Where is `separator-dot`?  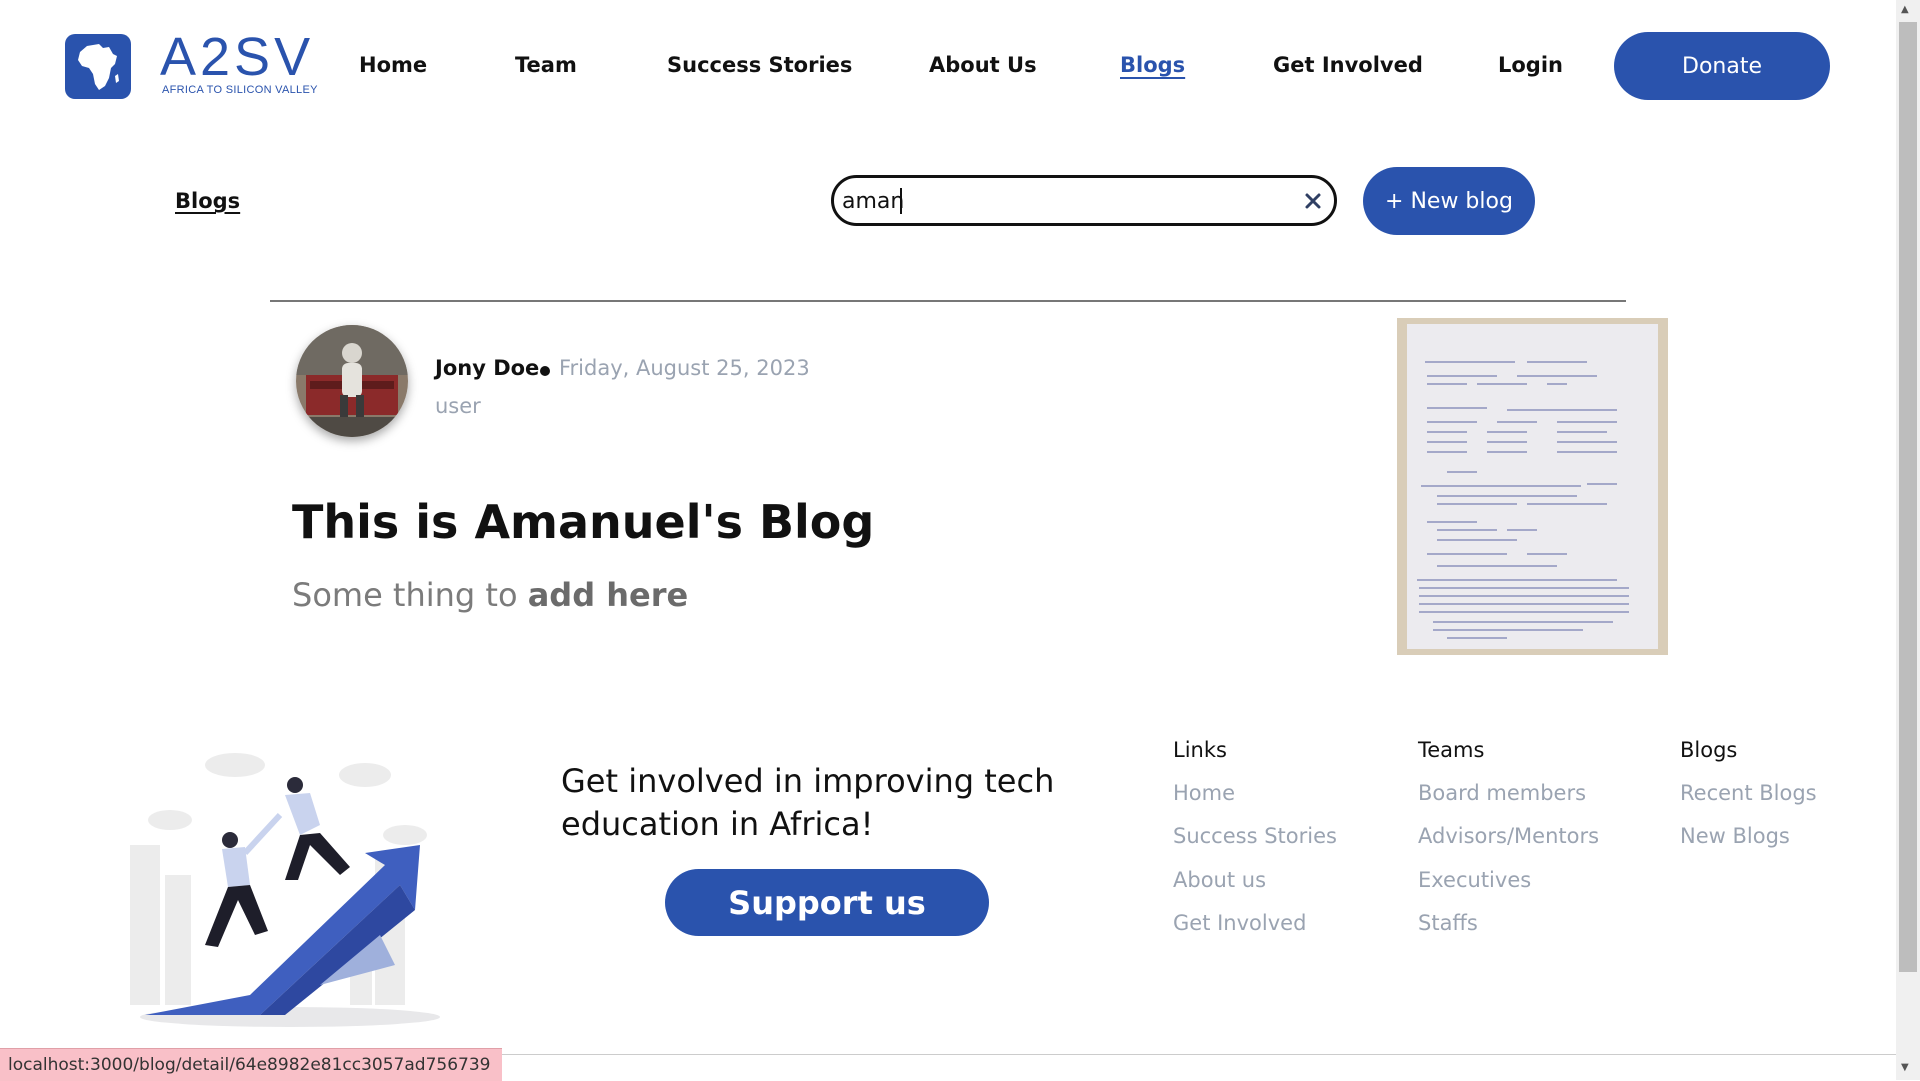
separator-dot is located at coordinates (545, 371).